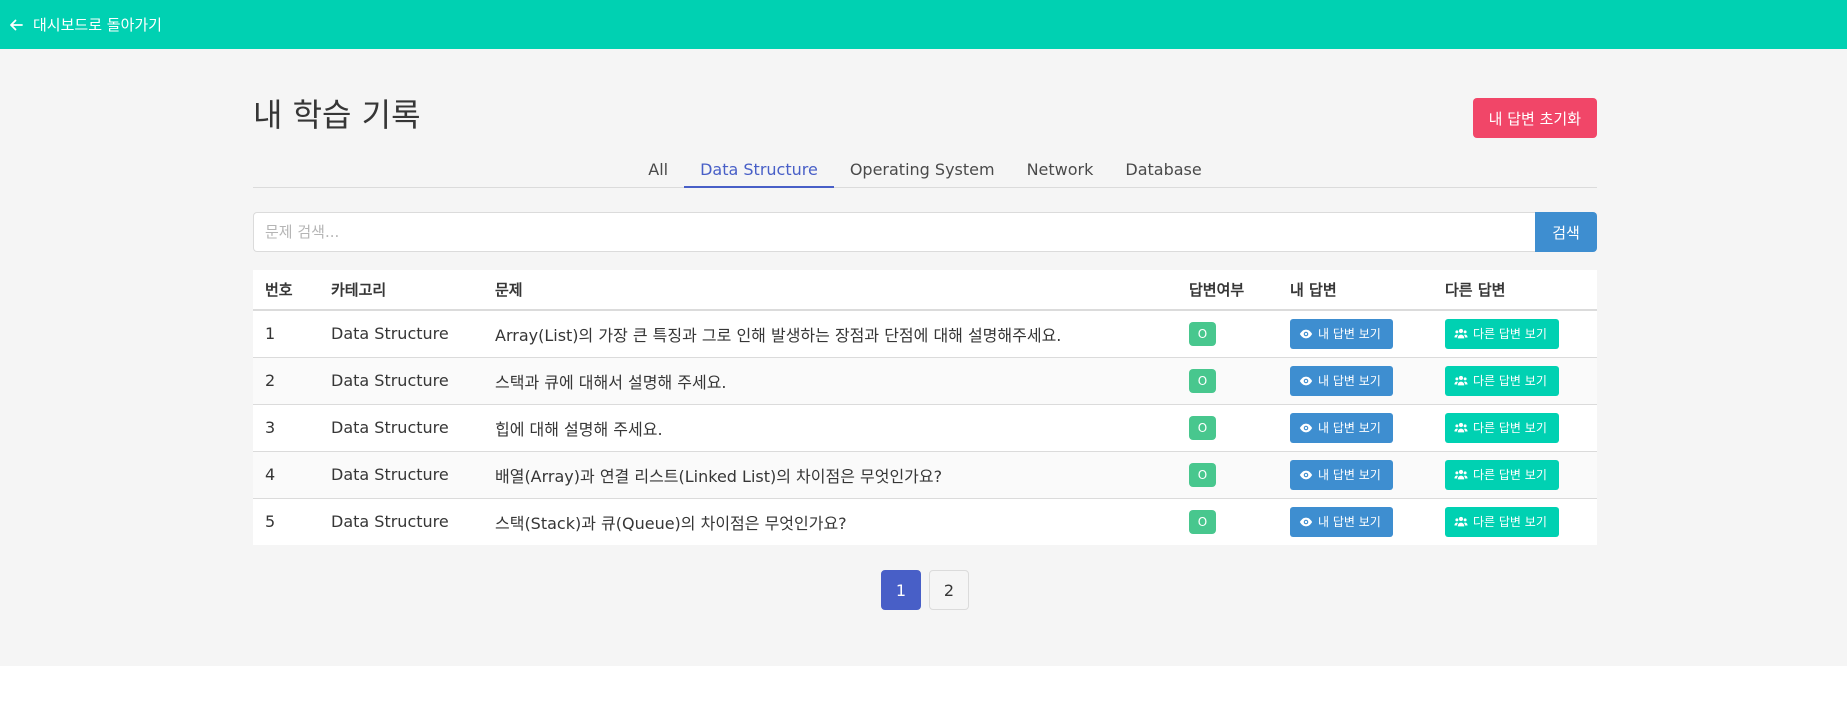  Describe the element at coordinates (1355, 290) in the screenshot. I see `header-my-answer: 내 답변` at that location.